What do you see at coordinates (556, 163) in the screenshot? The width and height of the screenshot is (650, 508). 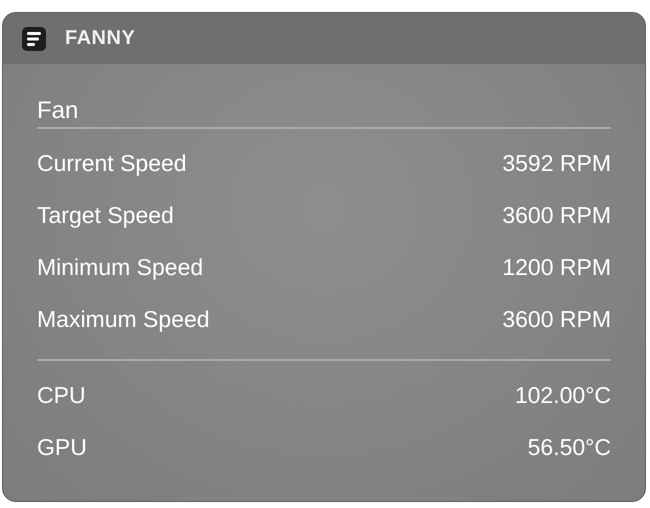 I see `row-value: 3592 RPM` at bounding box center [556, 163].